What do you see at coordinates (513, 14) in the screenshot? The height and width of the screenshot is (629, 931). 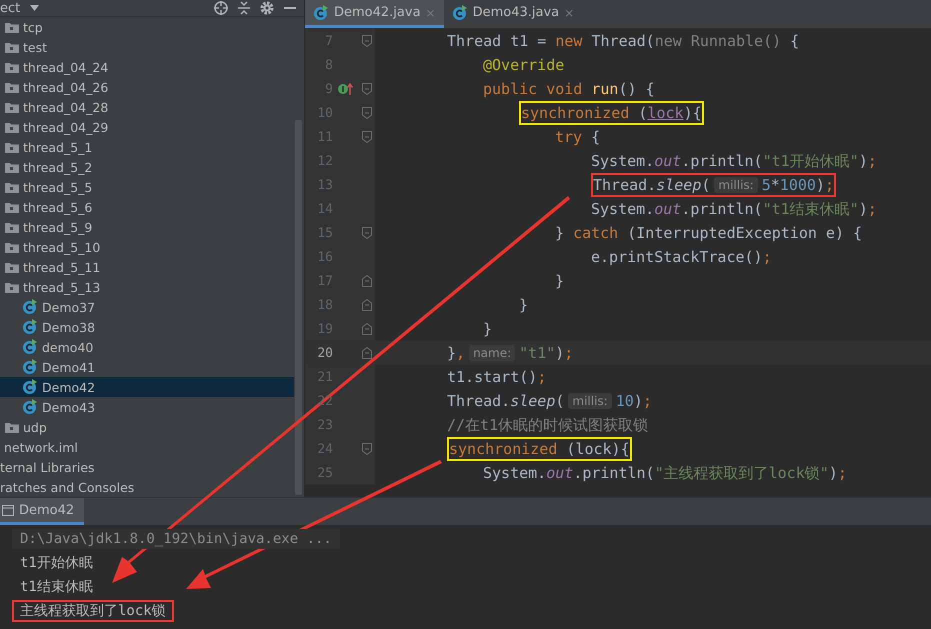 I see `editor-tab: Demo43.java ×` at bounding box center [513, 14].